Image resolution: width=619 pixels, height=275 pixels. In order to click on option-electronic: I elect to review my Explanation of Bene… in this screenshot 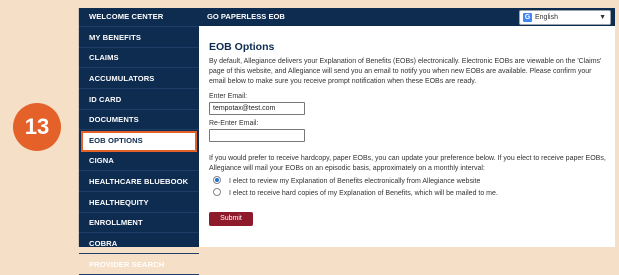, I will do `click(410, 182)`.